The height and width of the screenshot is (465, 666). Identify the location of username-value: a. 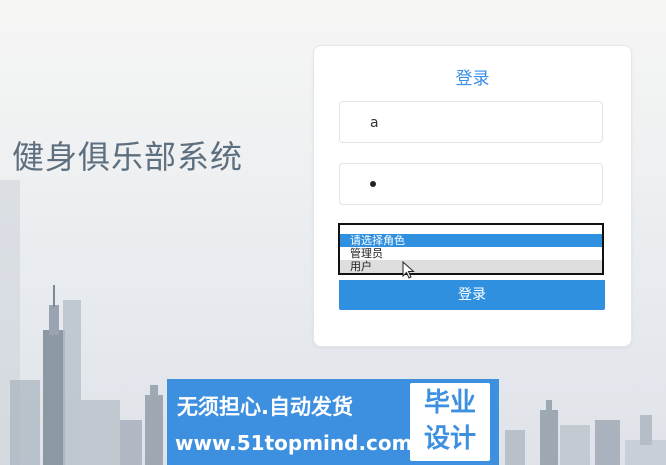
(374, 123).